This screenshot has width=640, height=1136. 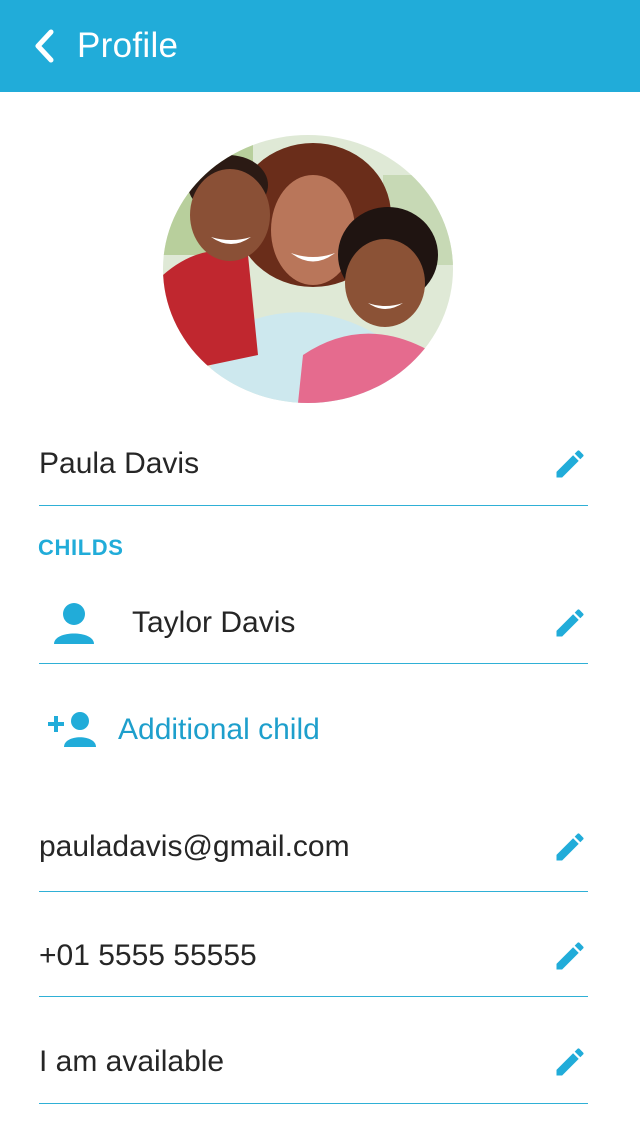 What do you see at coordinates (219, 729) in the screenshot?
I see `add-child-label: Additional child` at bounding box center [219, 729].